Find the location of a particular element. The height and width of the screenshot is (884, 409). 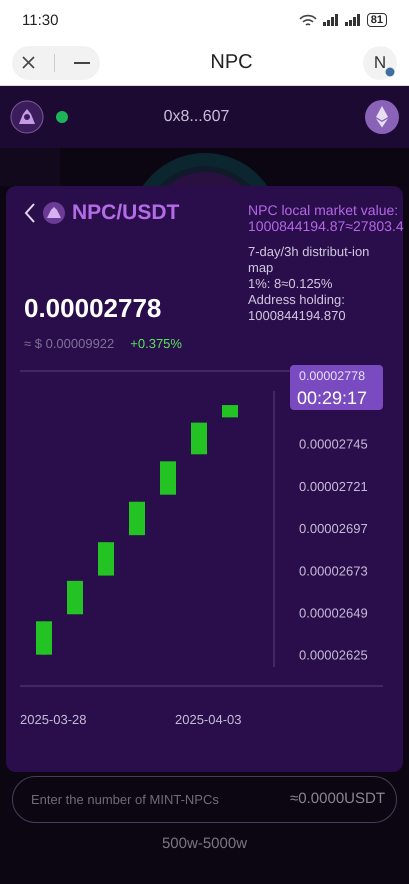

axis-label: 0.00002625 is located at coordinates (333, 655).